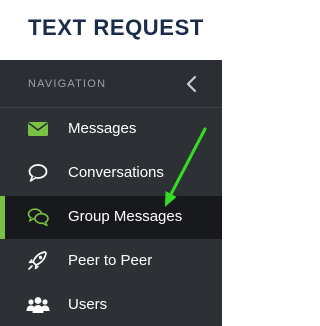  What do you see at coordinates (38, 305) in the screenshot?
I see `users-icon` at bounding box center [38, 305].